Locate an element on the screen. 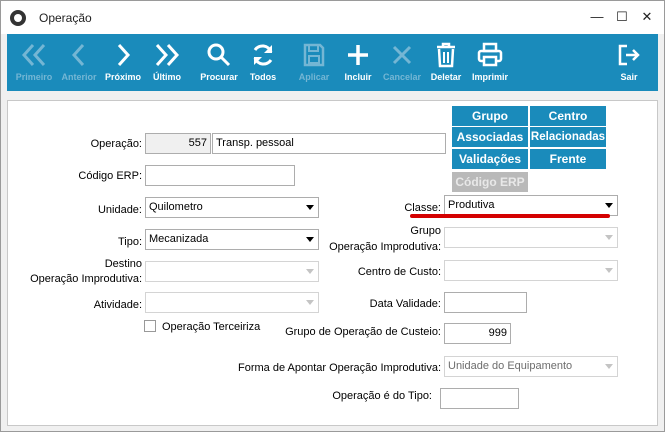  delete-button: Deletar is located at coordinates (446, 62).